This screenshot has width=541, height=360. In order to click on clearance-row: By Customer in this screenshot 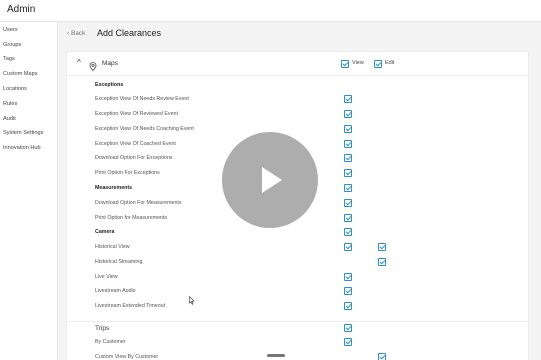, I will do `click(297, 343)`.